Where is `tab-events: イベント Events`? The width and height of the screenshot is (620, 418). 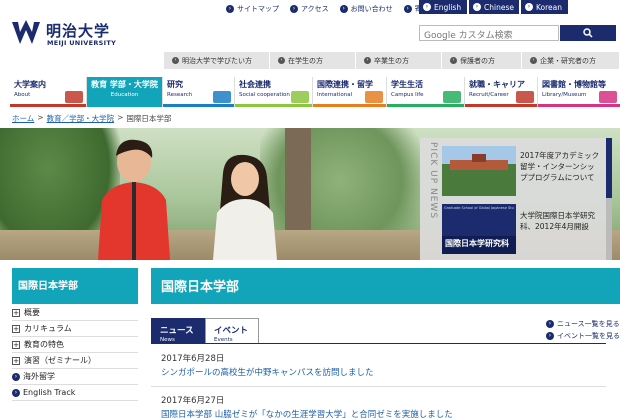 tab-events: イベント Events is located at coordinates (232, 331).